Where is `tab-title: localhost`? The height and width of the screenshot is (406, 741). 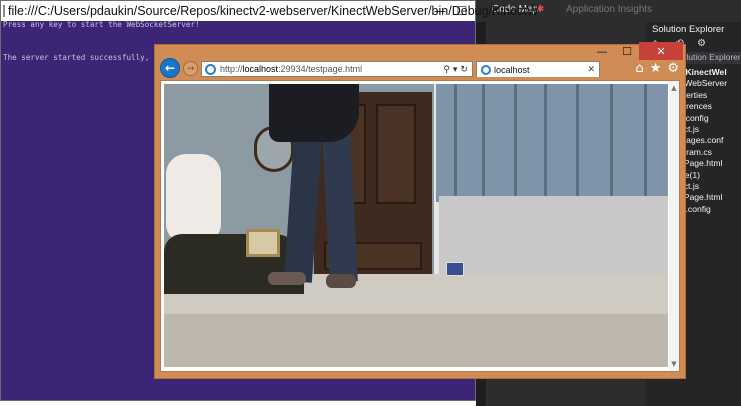
tab-title: localhost is located at coordinates (512, 69).